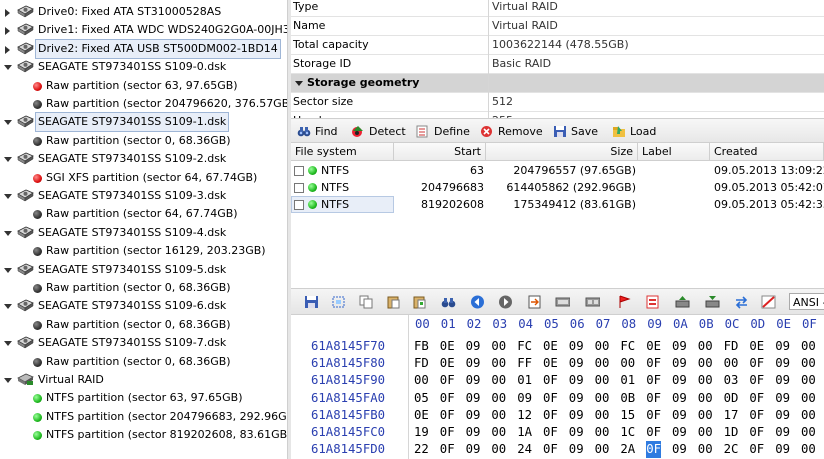 Image resolution: width=824 pixels, height=459 pixels. What do you see at coordinates (143, 159) in the screenshot?
I see `drive-item: SEAGATE ST973401SS S109-2.dsk` at bounding box center [143, 159].